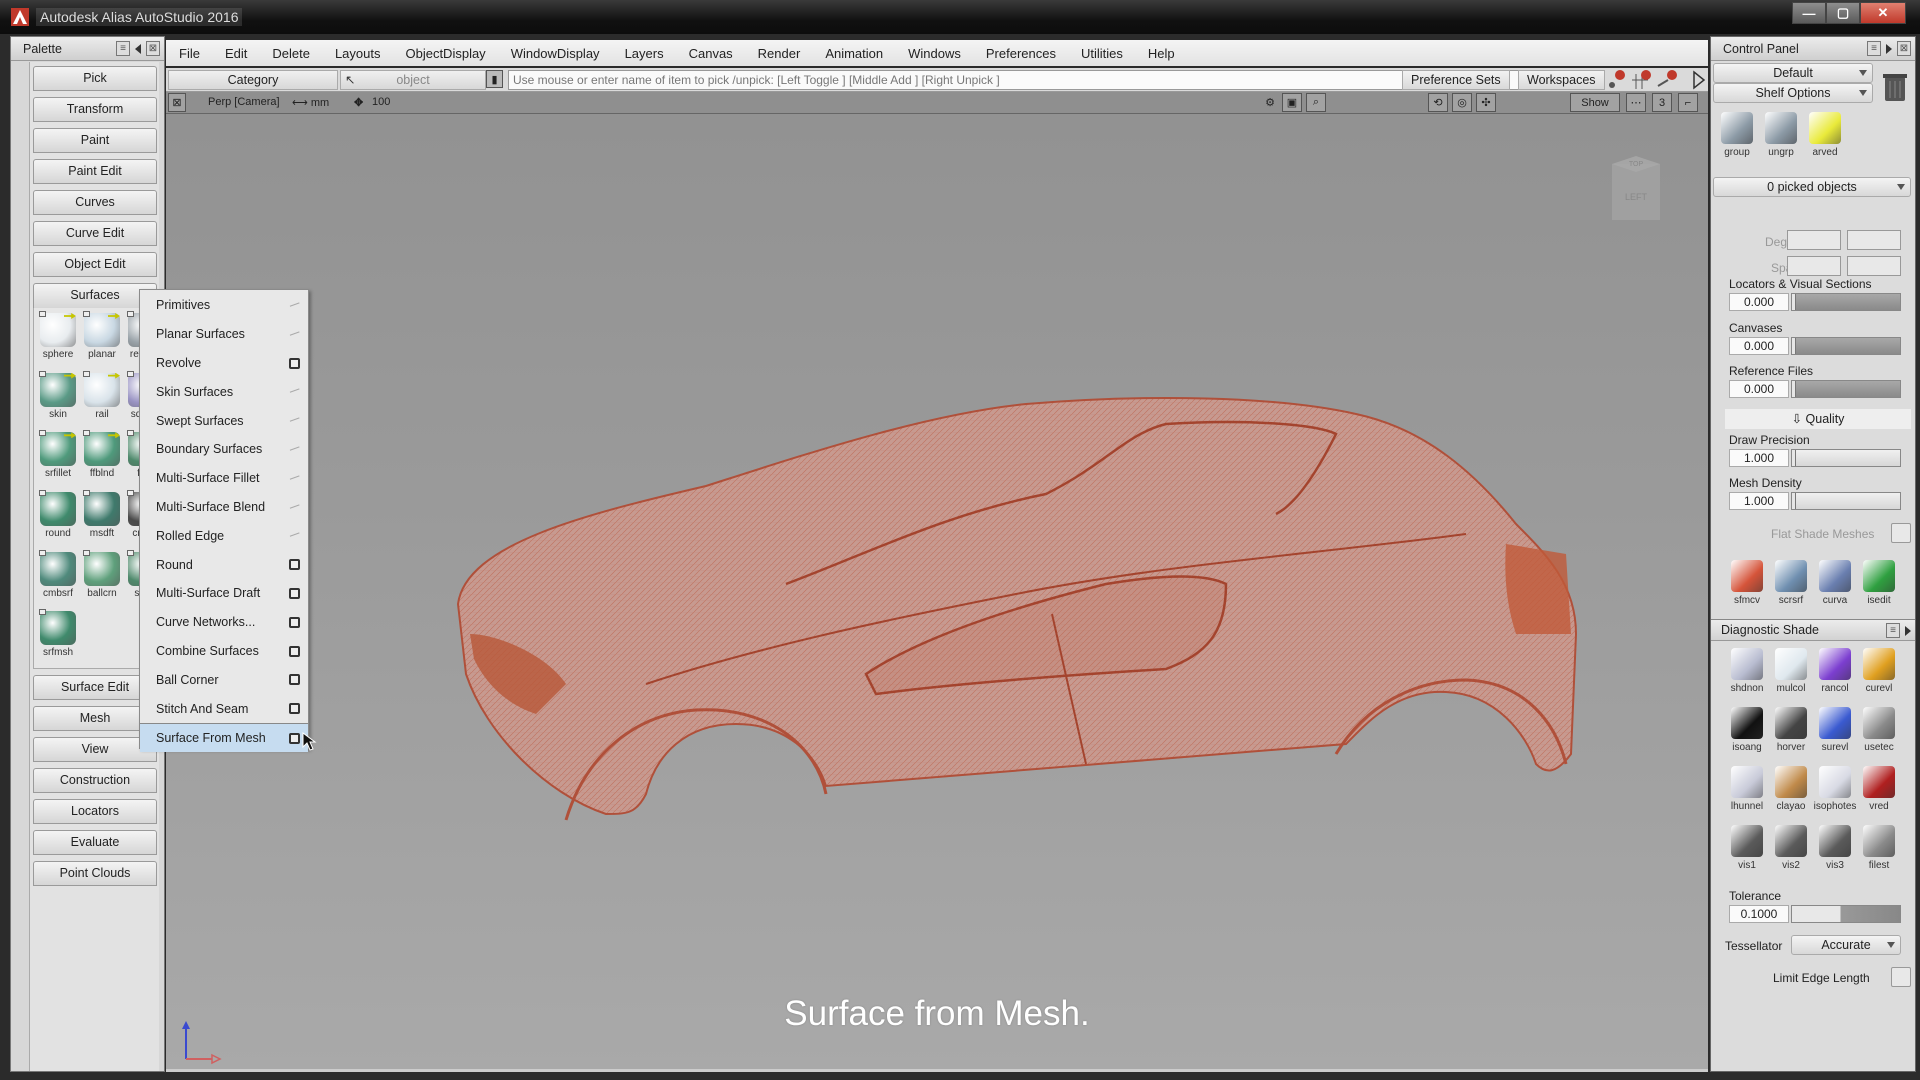 This screenshot has width=1920, height=1080. Describe the element at coordinates (95, 78) in the screenshot. I see `palette-tab-pick: Pick` at that location.